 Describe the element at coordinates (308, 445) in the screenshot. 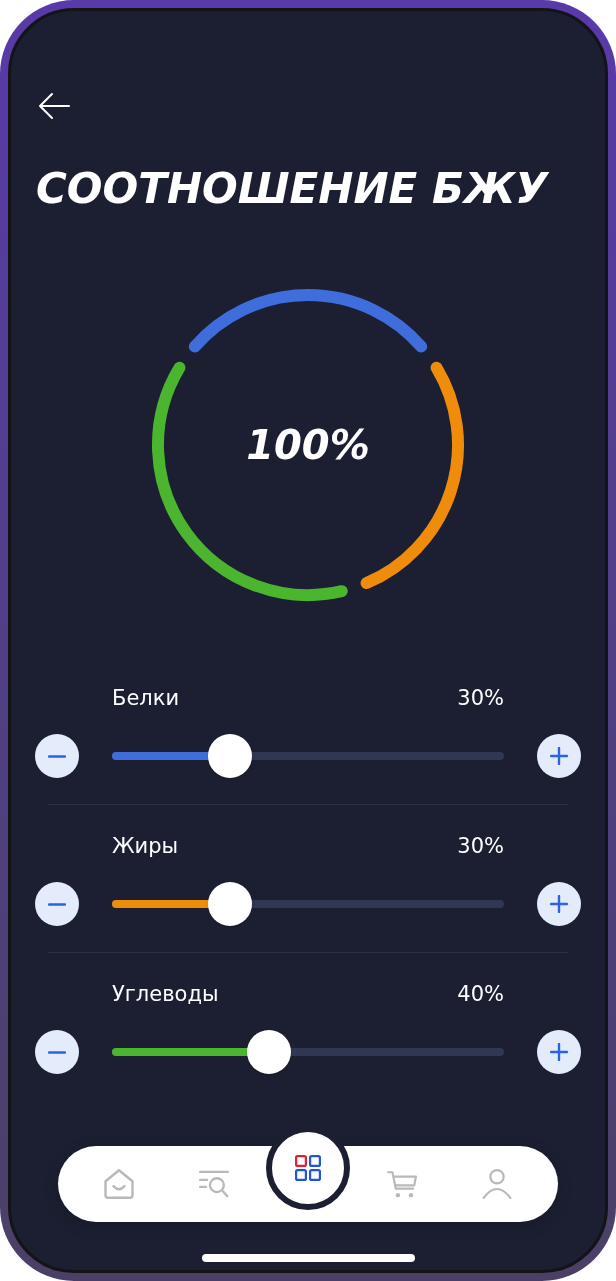

I see `total-percent: 100%` at that location.